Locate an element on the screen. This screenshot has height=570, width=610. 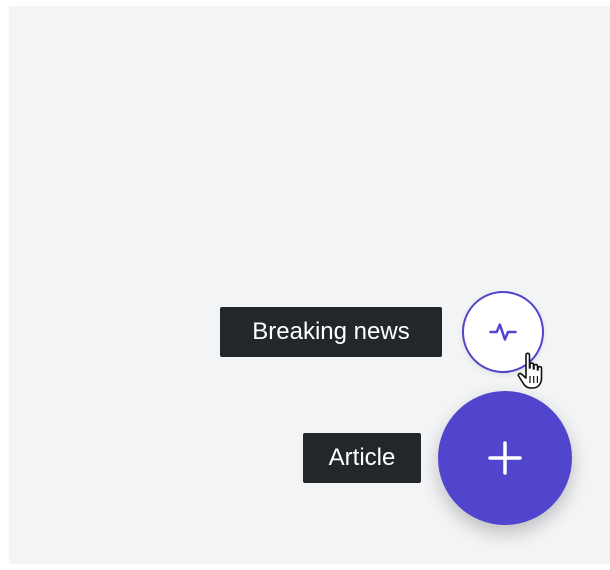
hand-pointer-icon is located at coordinates (530, 370).